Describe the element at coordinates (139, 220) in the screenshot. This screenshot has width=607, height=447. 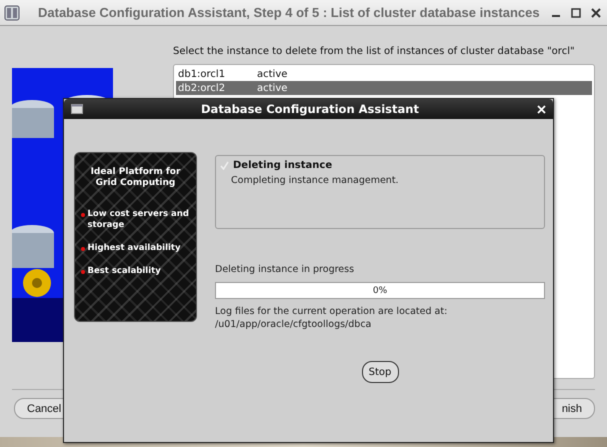
I see `banner-point: Low cost servers and storage` at that location.